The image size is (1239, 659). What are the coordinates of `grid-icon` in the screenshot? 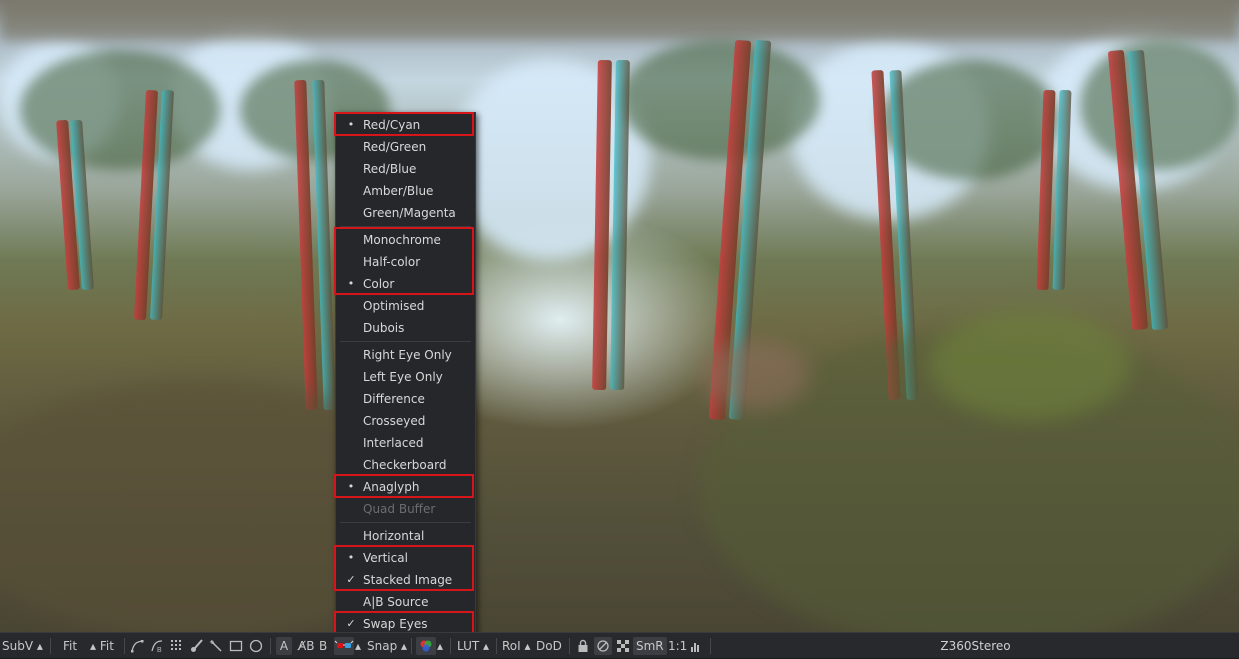 It's located at (177, 646).